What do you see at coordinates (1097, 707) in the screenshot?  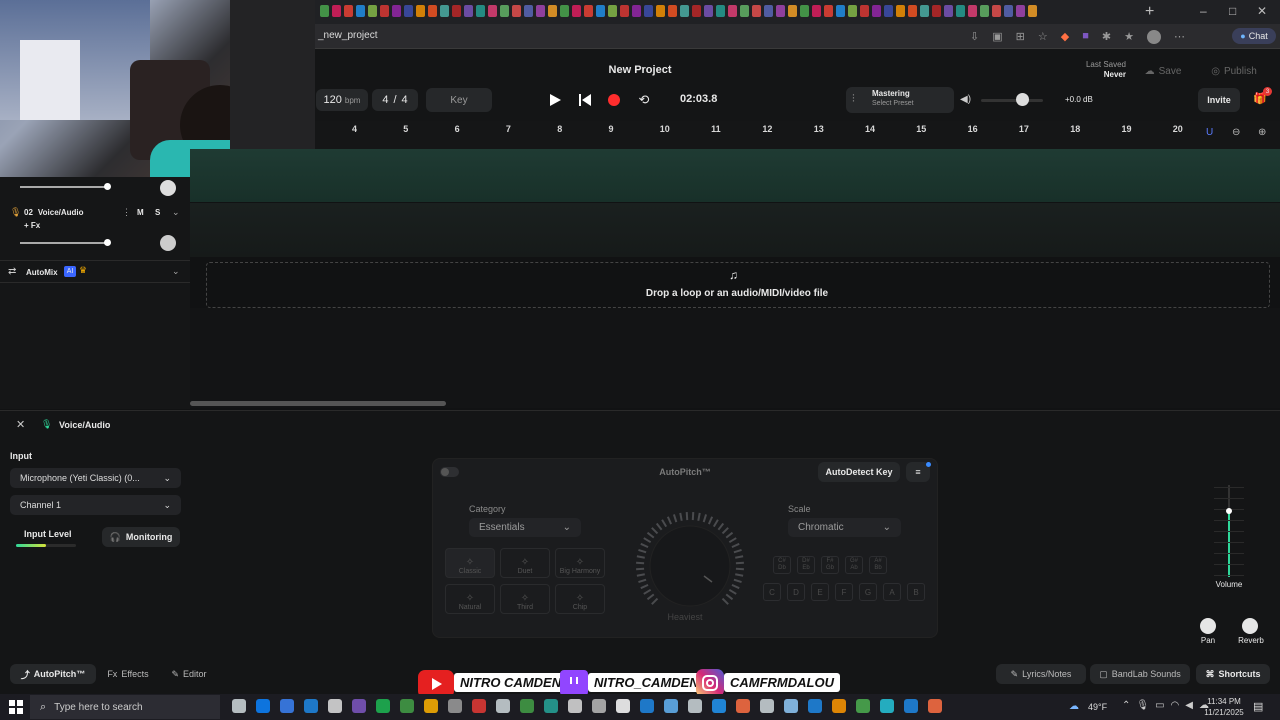 I see `weather-temp: 49°F` at bounding box center [1097, 707].